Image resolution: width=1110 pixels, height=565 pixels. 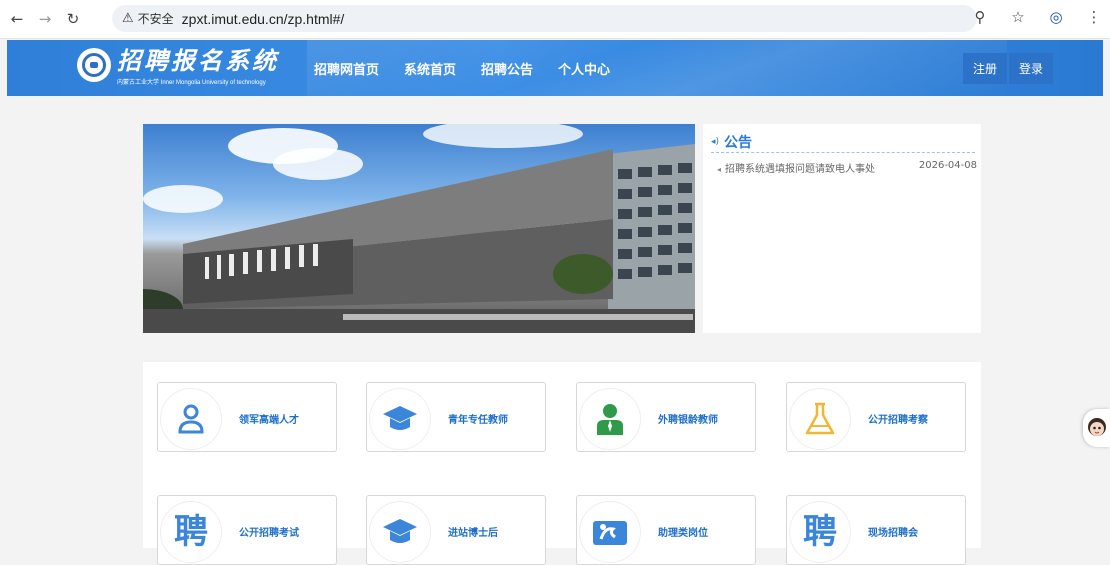 I want to click on zoom-icon: ⚲, so click(x=980, y=17).